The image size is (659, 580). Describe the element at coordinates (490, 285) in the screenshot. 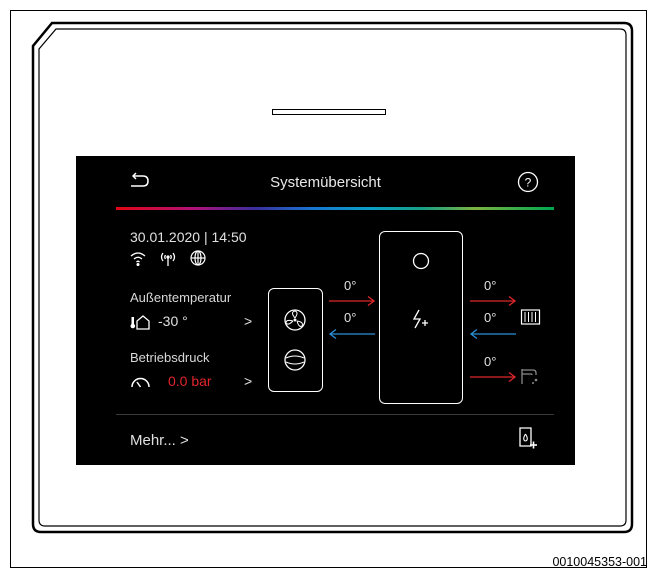

I see `right-heating-supply-temp: 0°` at that location.